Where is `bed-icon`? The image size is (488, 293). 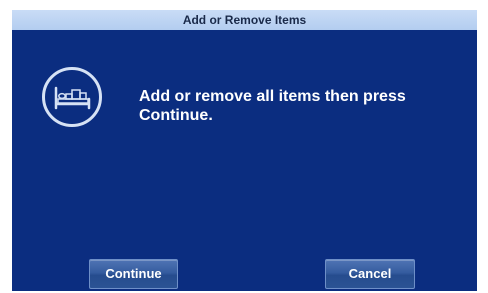
bed-icon is located at coordinates (72, 97).